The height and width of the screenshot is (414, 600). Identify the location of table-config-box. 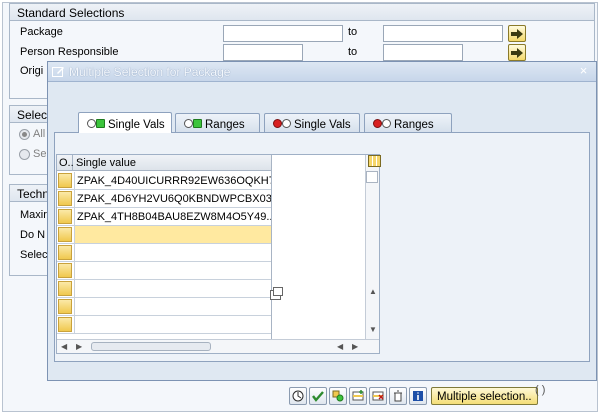
(372, 177).